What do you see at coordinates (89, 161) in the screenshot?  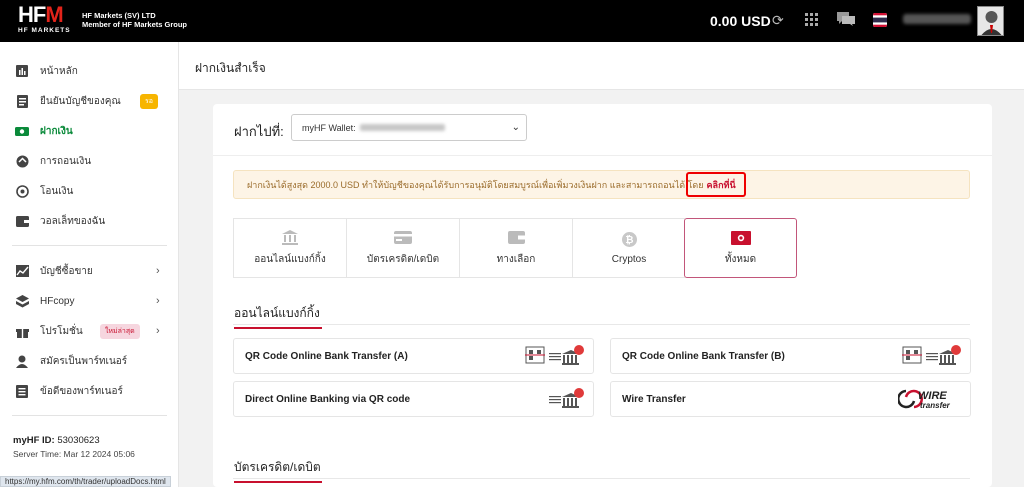 I see `sidebar-item-withdraw: การถอนเงิน` at bounding box center [89, 161].